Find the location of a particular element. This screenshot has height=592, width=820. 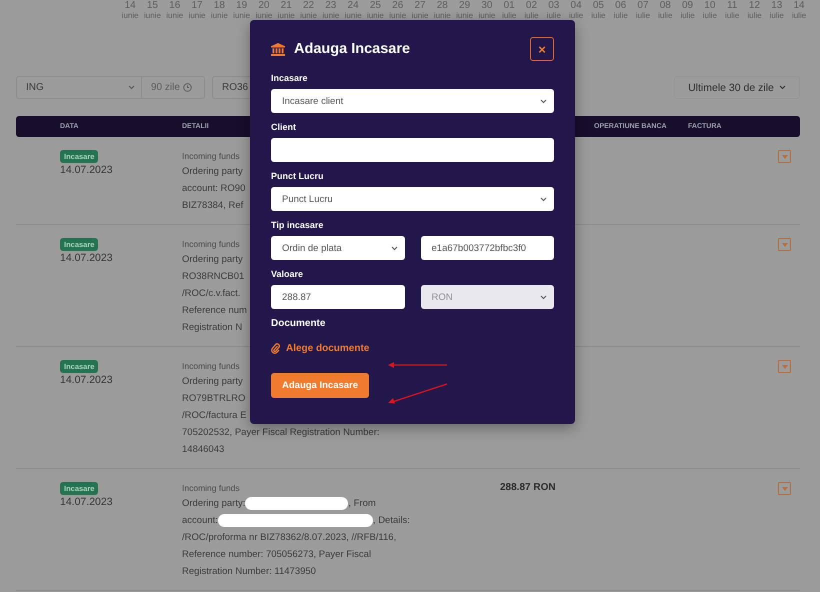

details-line: /ROC/factura E is located at coordinates (214, 416).